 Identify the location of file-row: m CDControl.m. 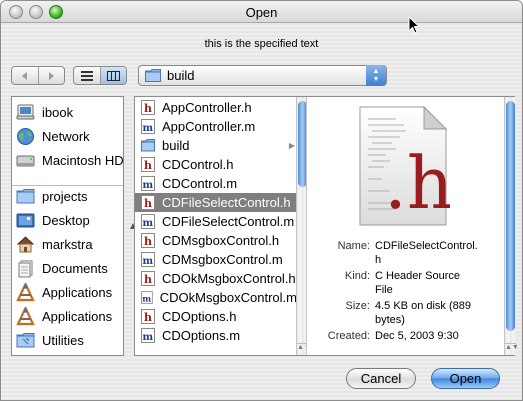
(216, 183).